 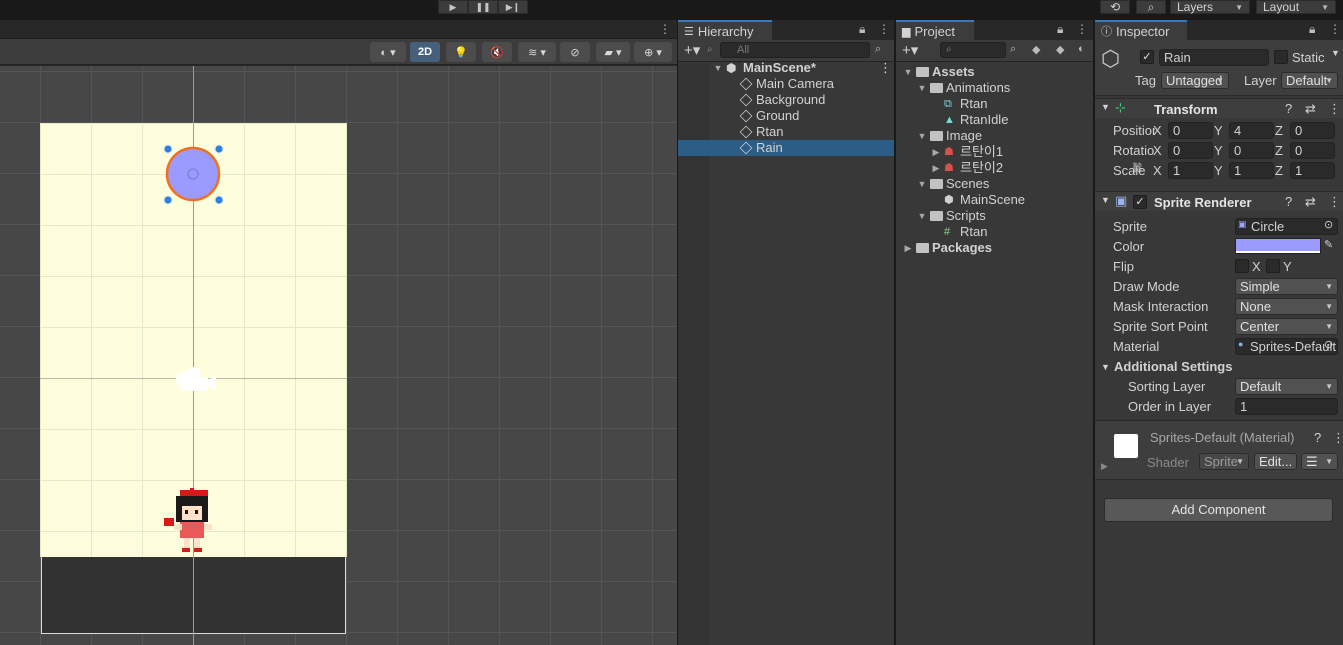 I want to click on position-z-axis-label: Z, so click(x=1279, y=130).